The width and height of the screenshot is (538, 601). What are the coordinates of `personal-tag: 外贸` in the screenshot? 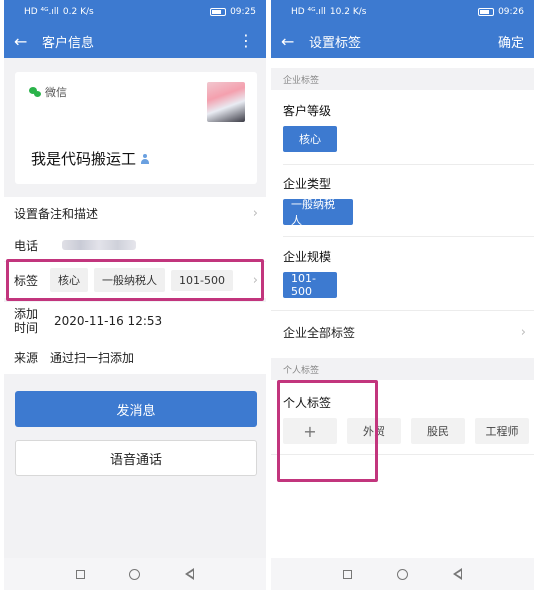 It's located at (374, 431).